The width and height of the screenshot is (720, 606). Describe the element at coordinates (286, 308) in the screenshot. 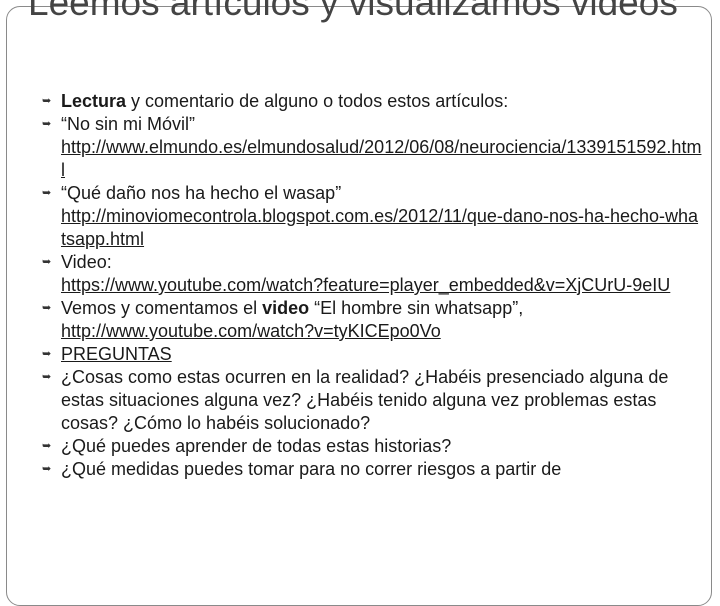

I see `bold-text: video` at that location.